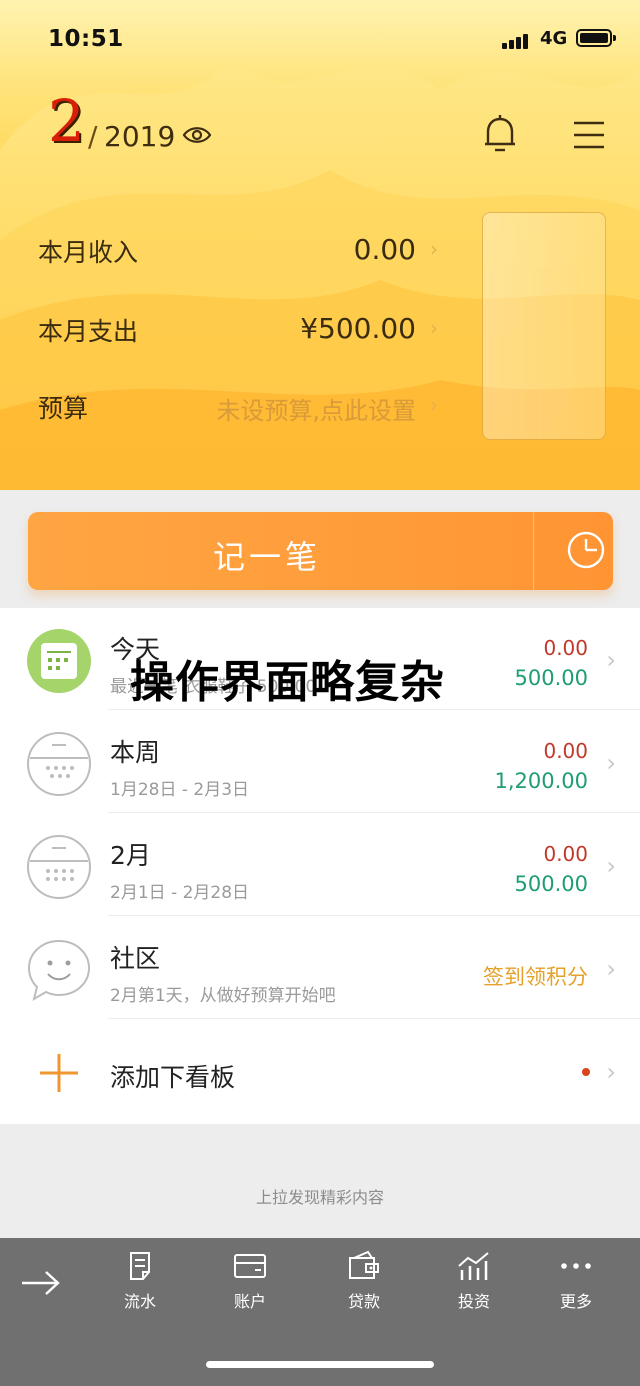 The height and width of the screenshot is (1386, 640). Describe the element at coordinates (139, 136) in the screenshot. I see `year-label: 2019` at that location.